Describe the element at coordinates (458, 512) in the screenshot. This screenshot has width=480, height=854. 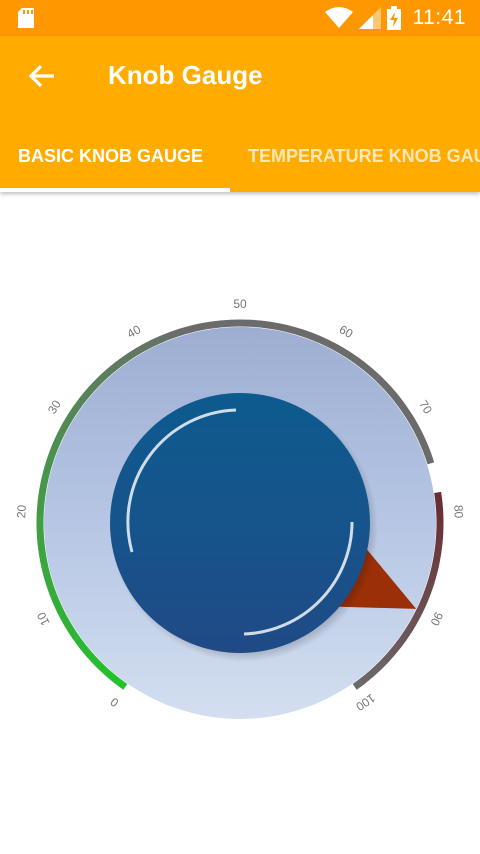
I see `gauge-tick-label: 80` at that location.